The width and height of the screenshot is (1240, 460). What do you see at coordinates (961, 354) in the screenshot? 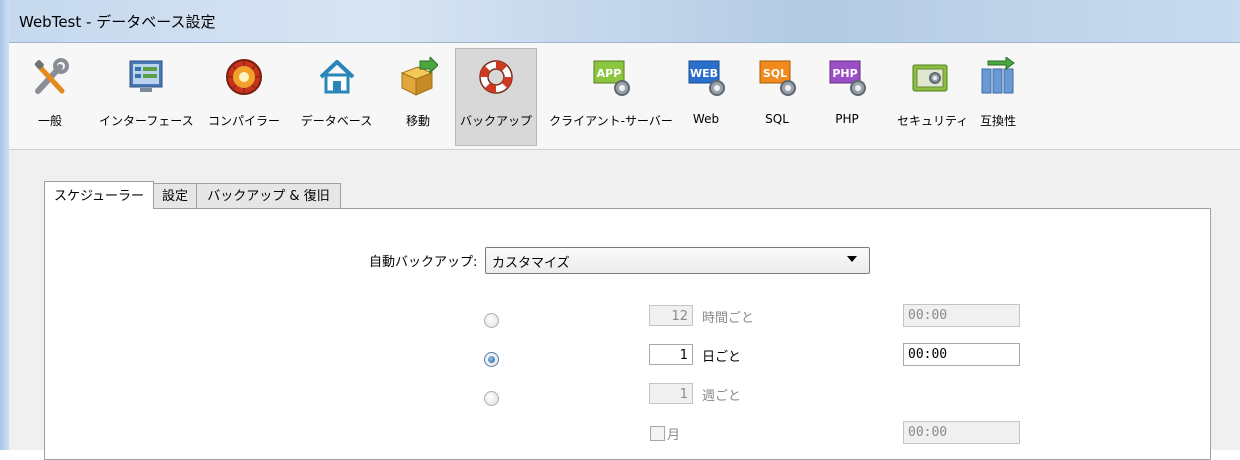
I see `days-time-field: 00:00` at bounding box center [961, 354].